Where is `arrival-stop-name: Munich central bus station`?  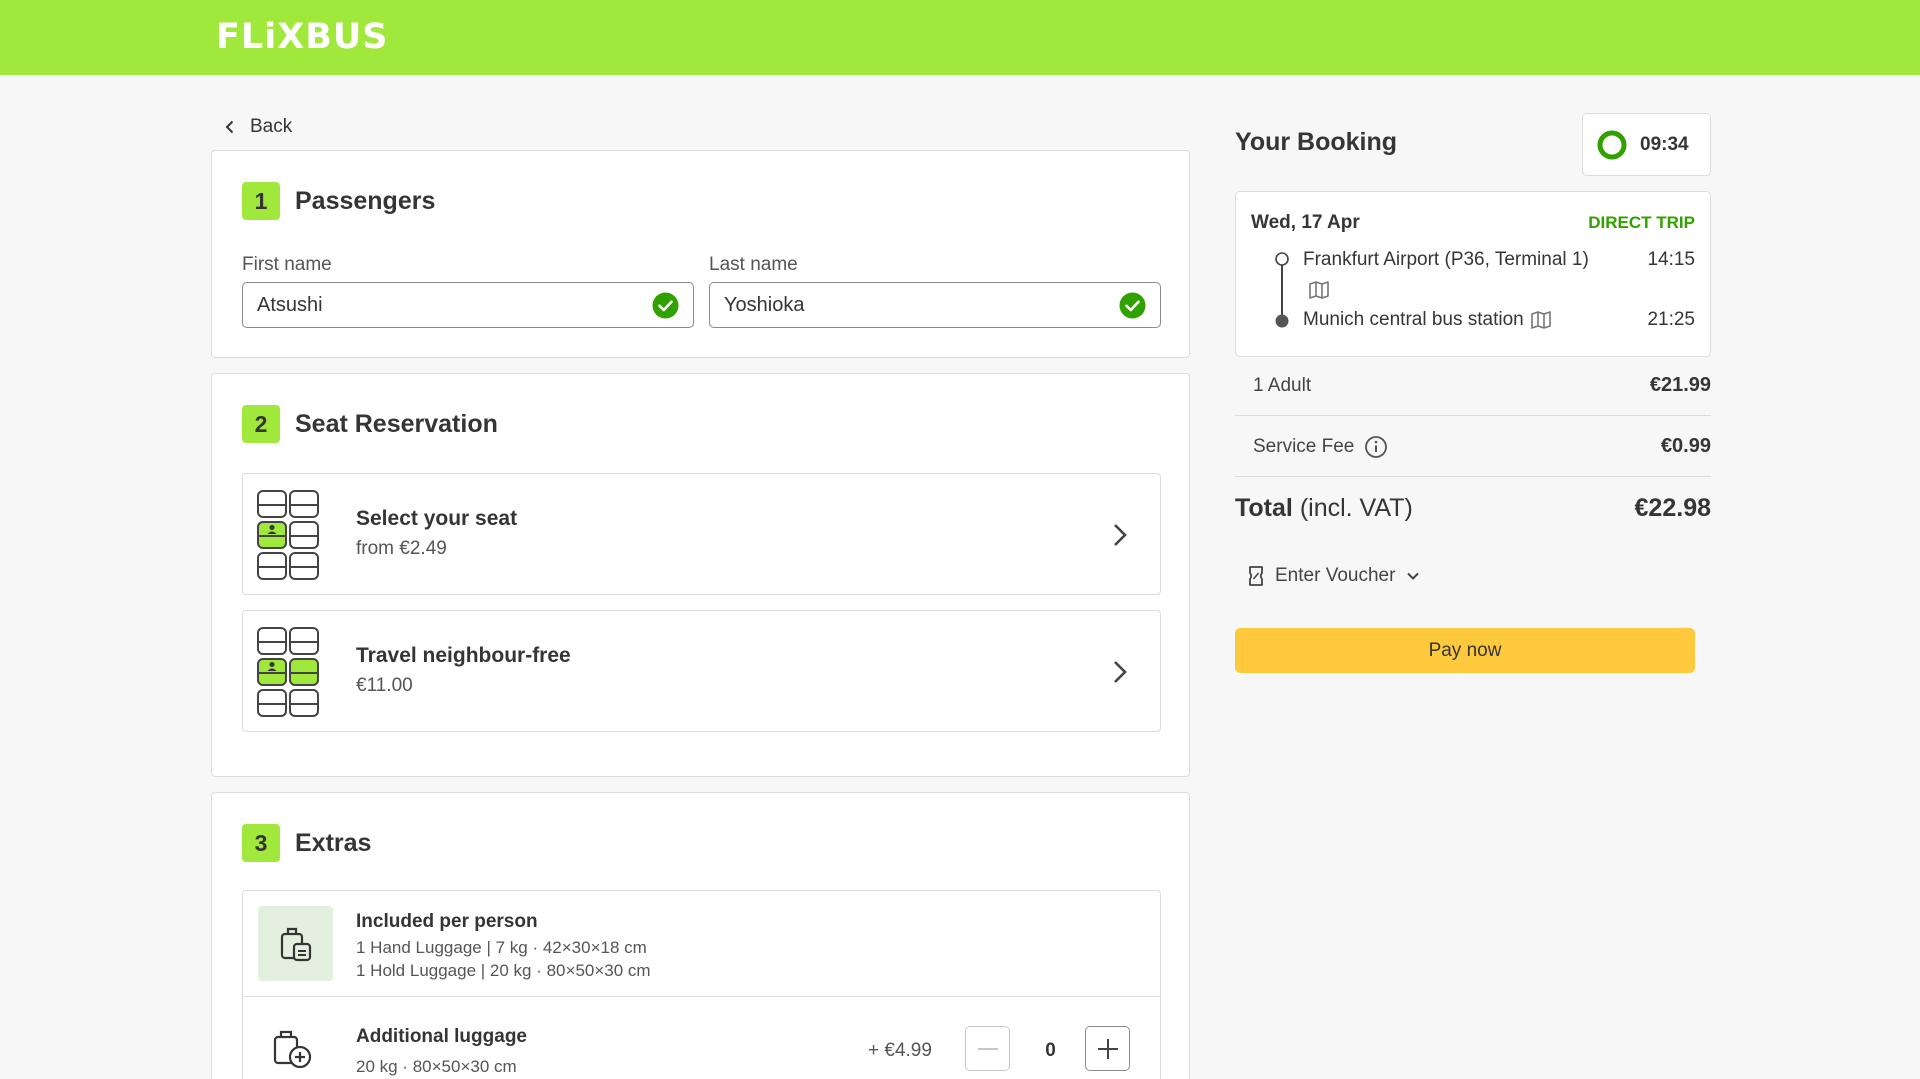
arrival-stop-name: Munich central bus station is located at coordinates (1413, 319).